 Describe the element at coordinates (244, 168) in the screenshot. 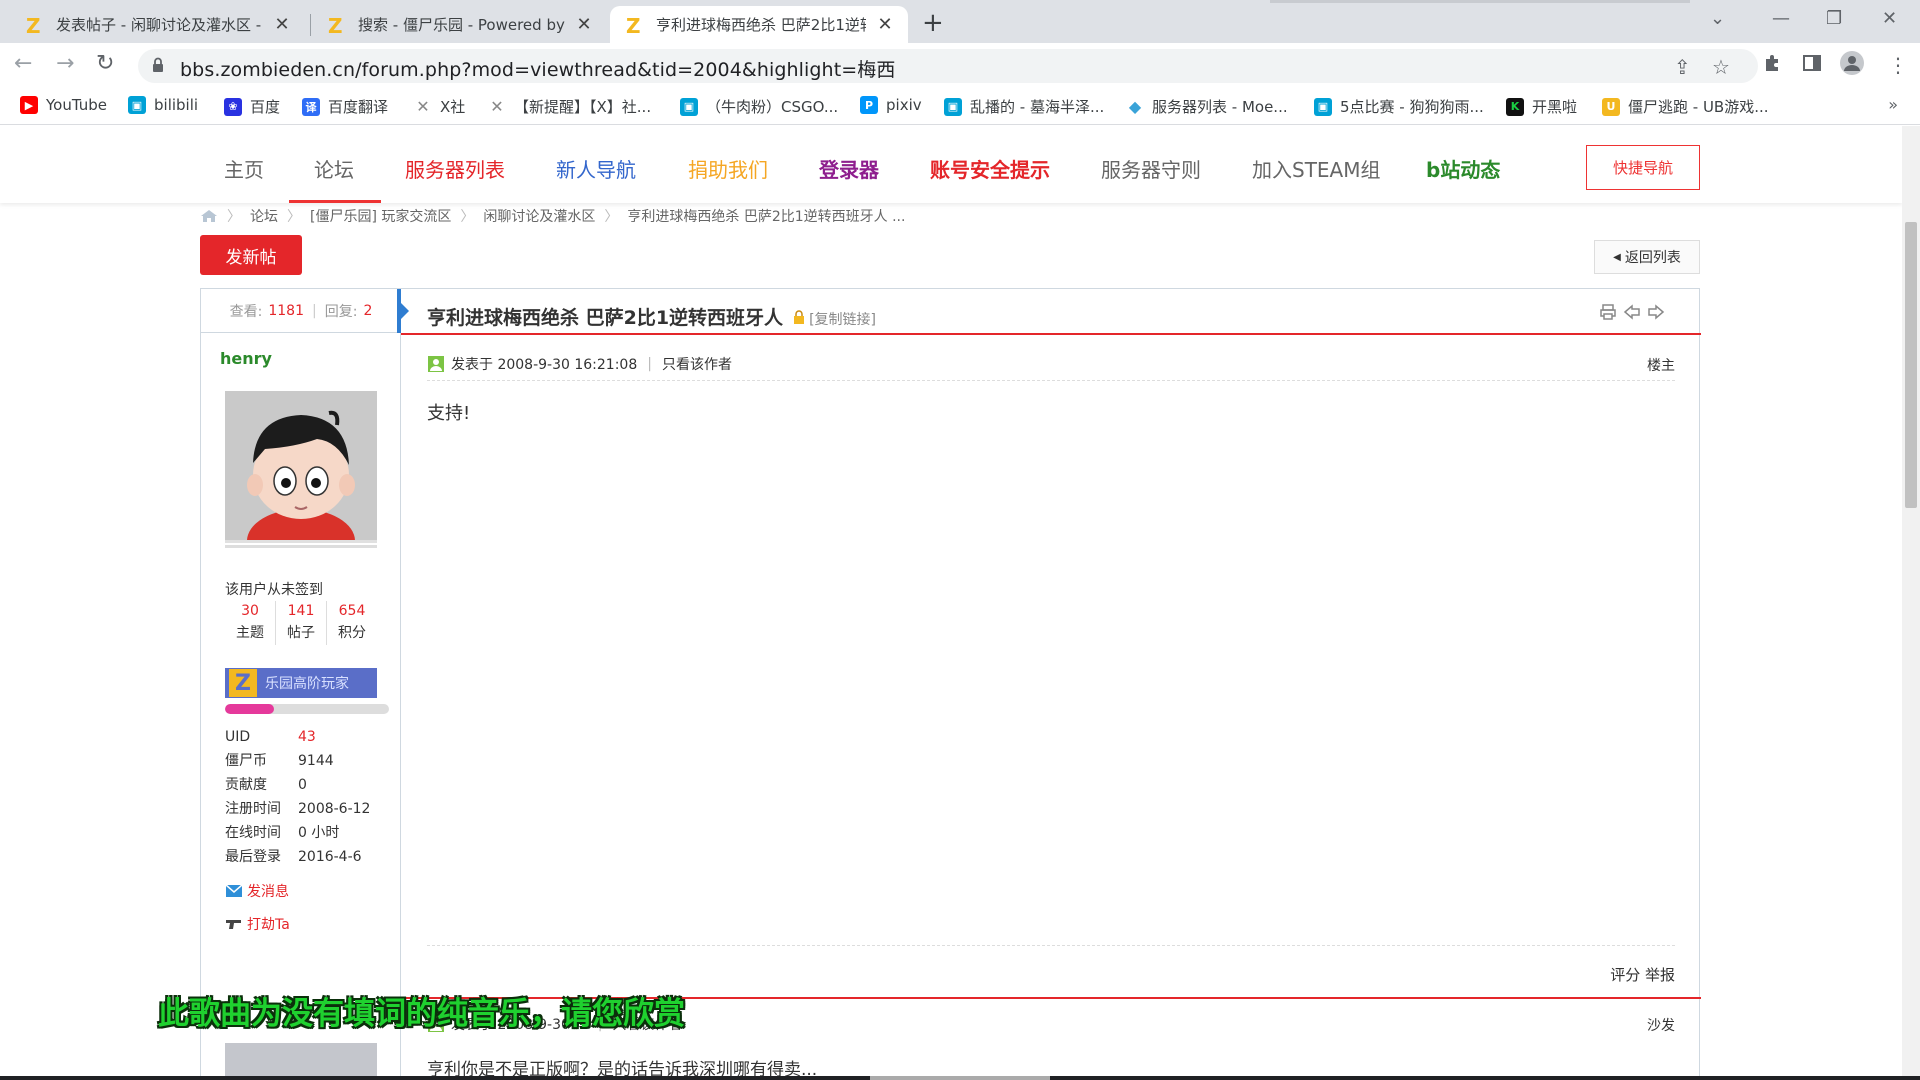

I see `nav-home: 主页` at that location.